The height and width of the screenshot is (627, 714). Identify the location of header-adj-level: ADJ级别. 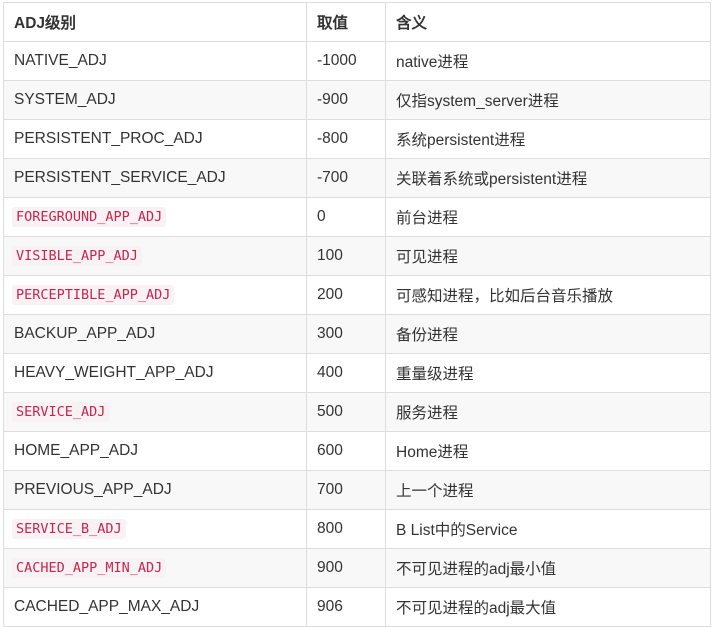
(155, 22).